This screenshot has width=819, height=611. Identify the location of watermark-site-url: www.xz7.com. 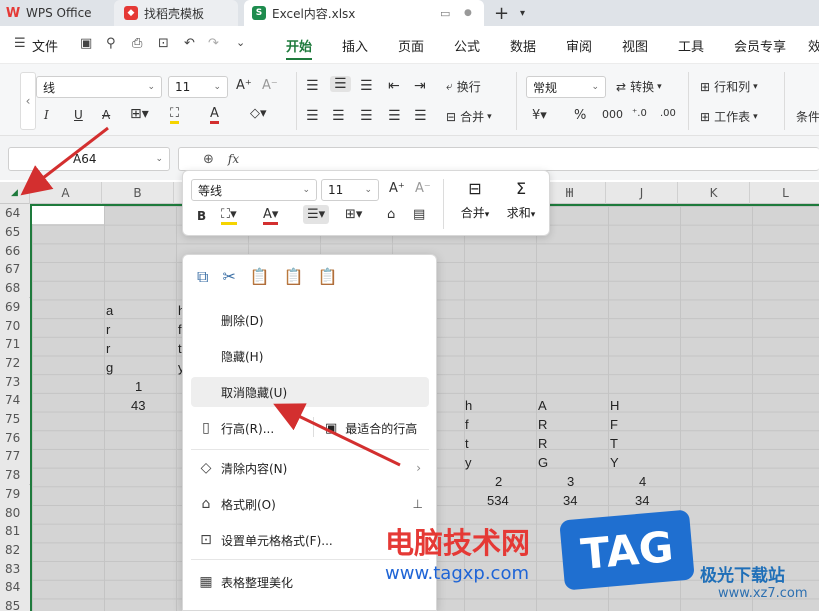
(763, 593).